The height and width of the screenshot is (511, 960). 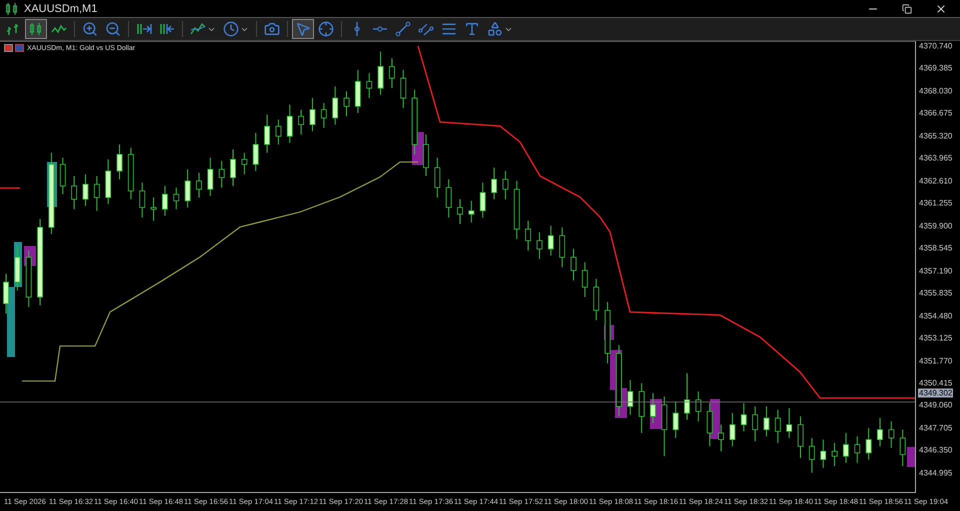 I want to click on price-label: 4349.060, so click(x=936, y=405).